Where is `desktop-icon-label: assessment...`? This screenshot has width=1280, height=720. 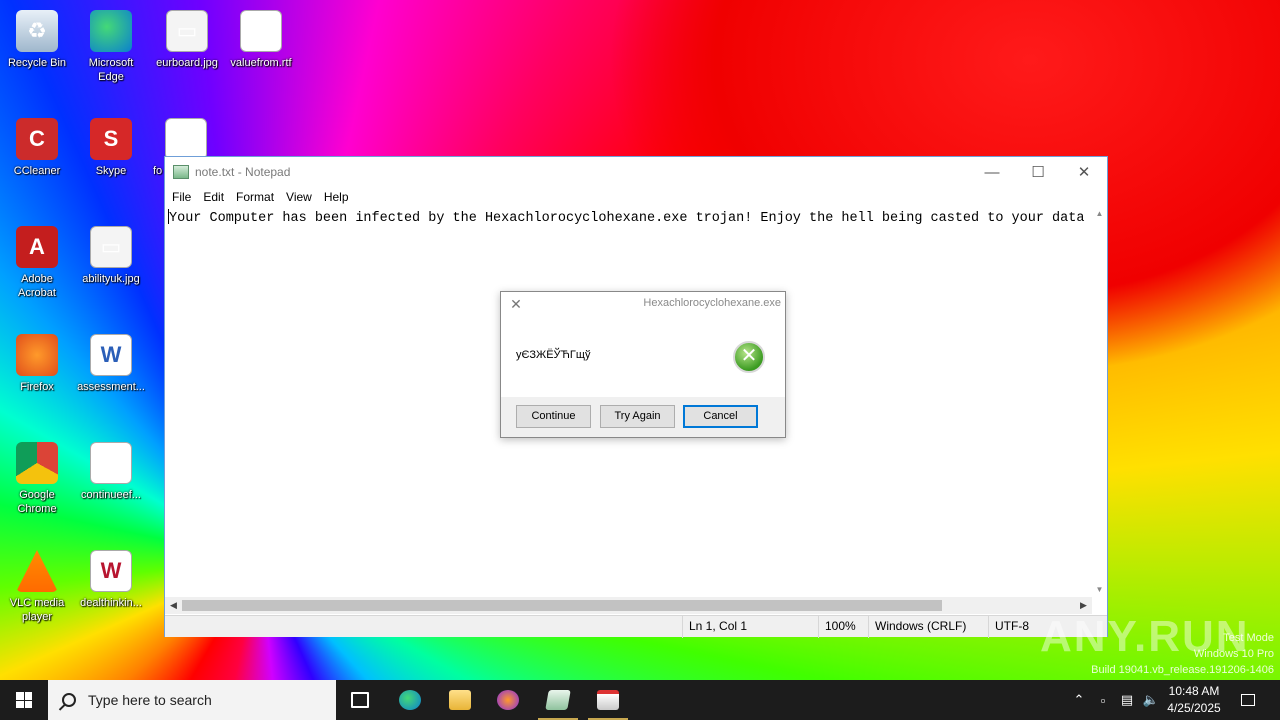
desktop-icon-label: assessment... is located at coordinates (111, 387).